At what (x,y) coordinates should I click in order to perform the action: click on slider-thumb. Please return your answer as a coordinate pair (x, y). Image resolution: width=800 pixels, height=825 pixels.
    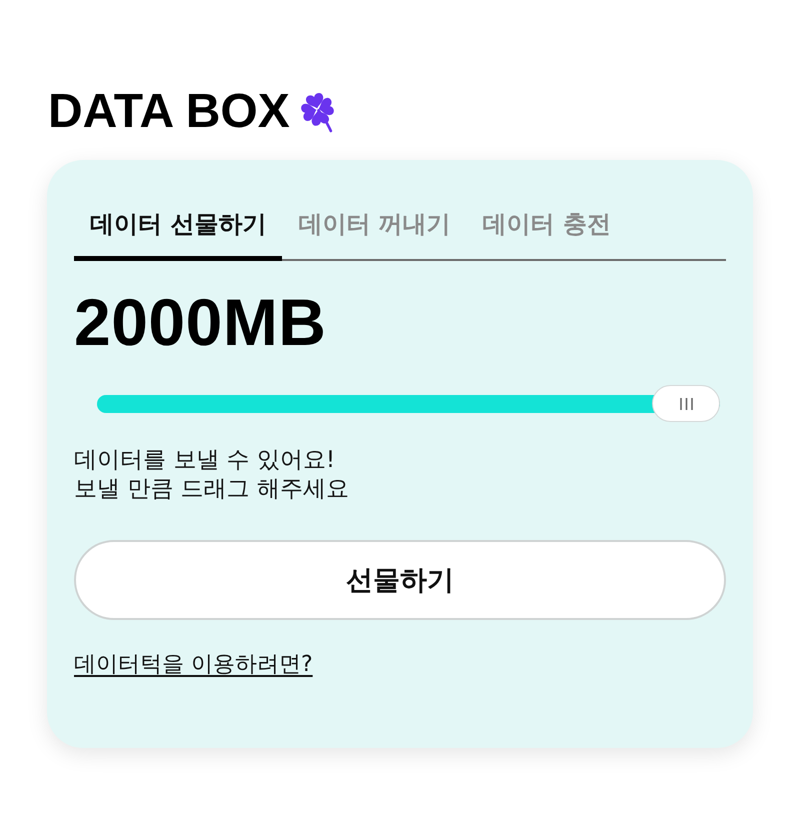
    Looking at the image, I should click on (686, 403).